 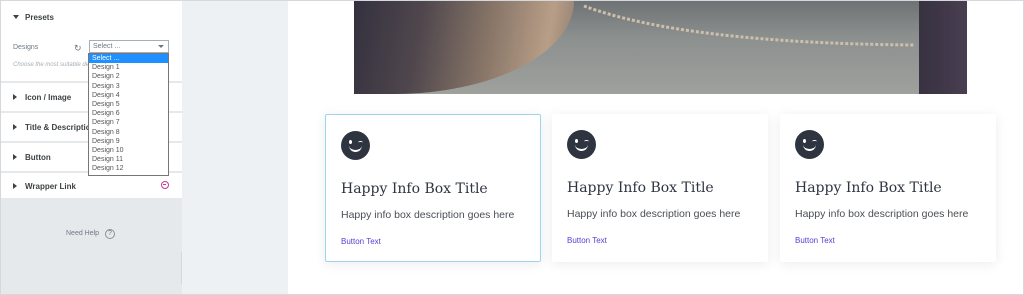 What do you see at coordinates (38, 157) in the screenshot?
I see `button-label: Button` at bounding box center [38, 157].